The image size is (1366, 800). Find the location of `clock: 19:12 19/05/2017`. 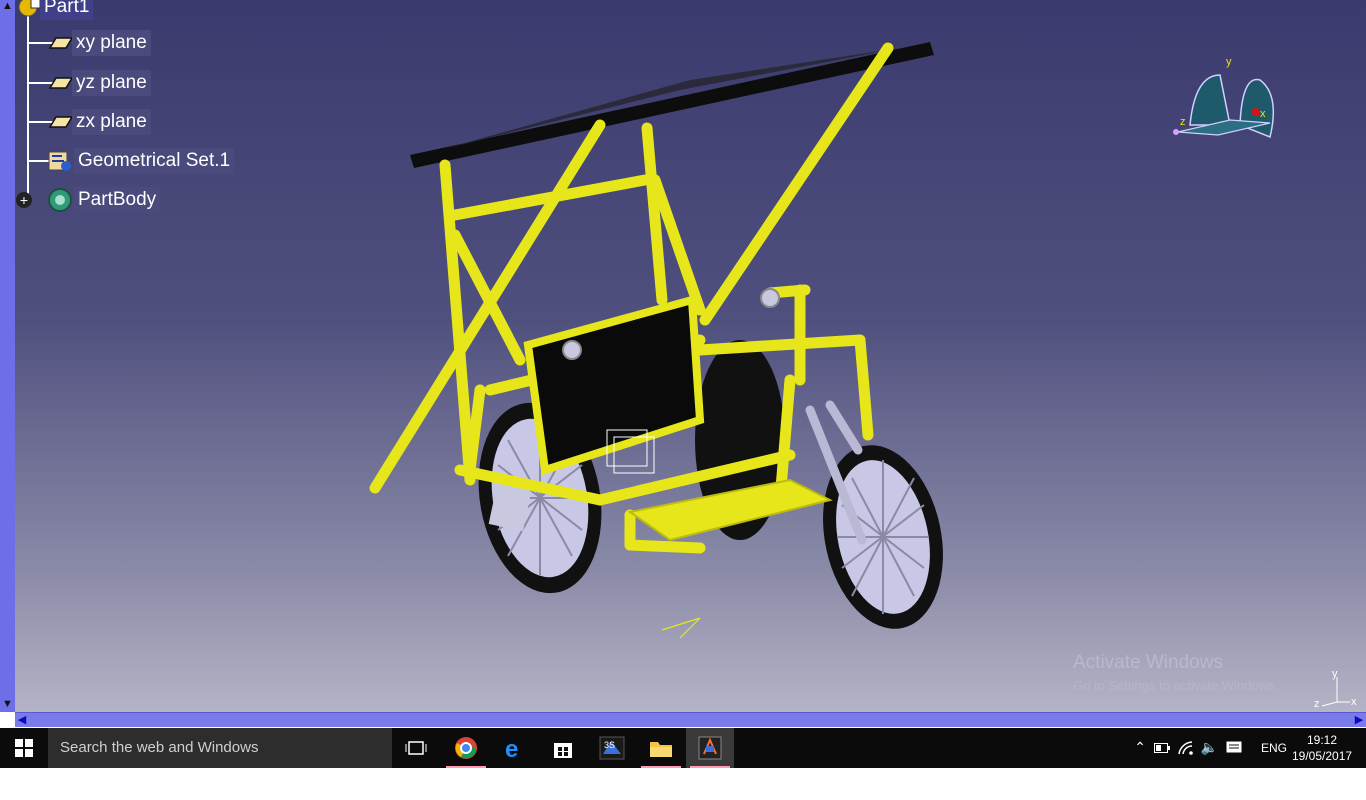

clock: 19:12 19/05/2017 is located at coordinates (1322, 748).